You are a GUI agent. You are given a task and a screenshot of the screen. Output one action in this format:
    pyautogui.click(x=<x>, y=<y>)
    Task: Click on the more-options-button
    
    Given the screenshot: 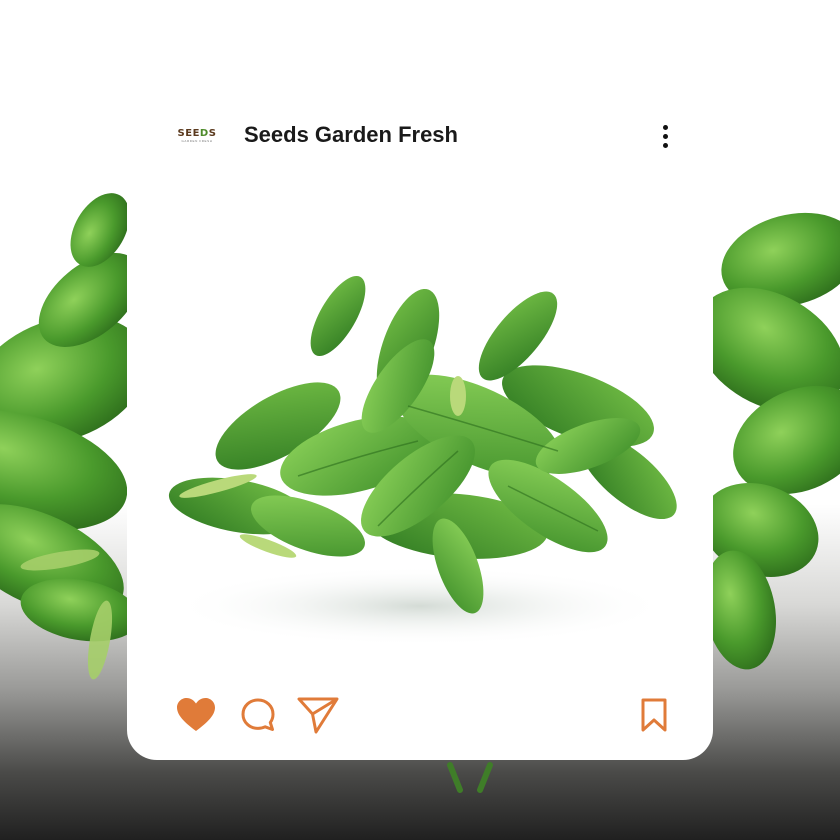 What is the action you would take?
    pyautogui.click(x=665, y=136)
    